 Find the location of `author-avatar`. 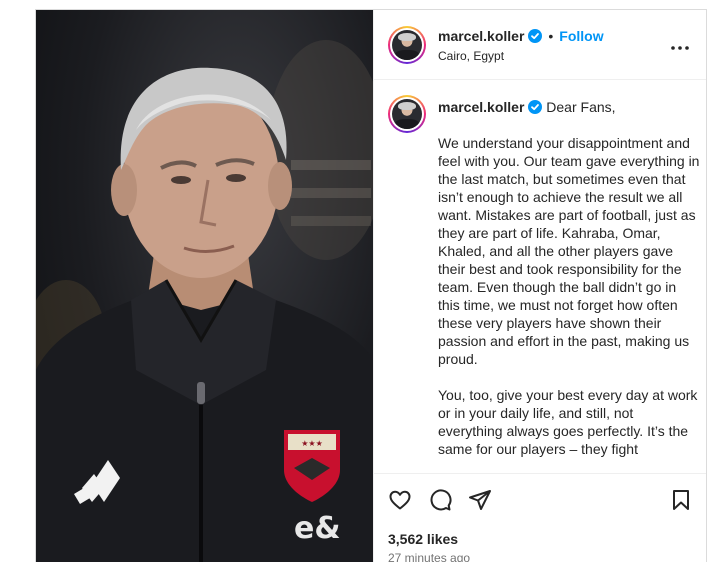

author-avatar is located at coordinates (407, 45).